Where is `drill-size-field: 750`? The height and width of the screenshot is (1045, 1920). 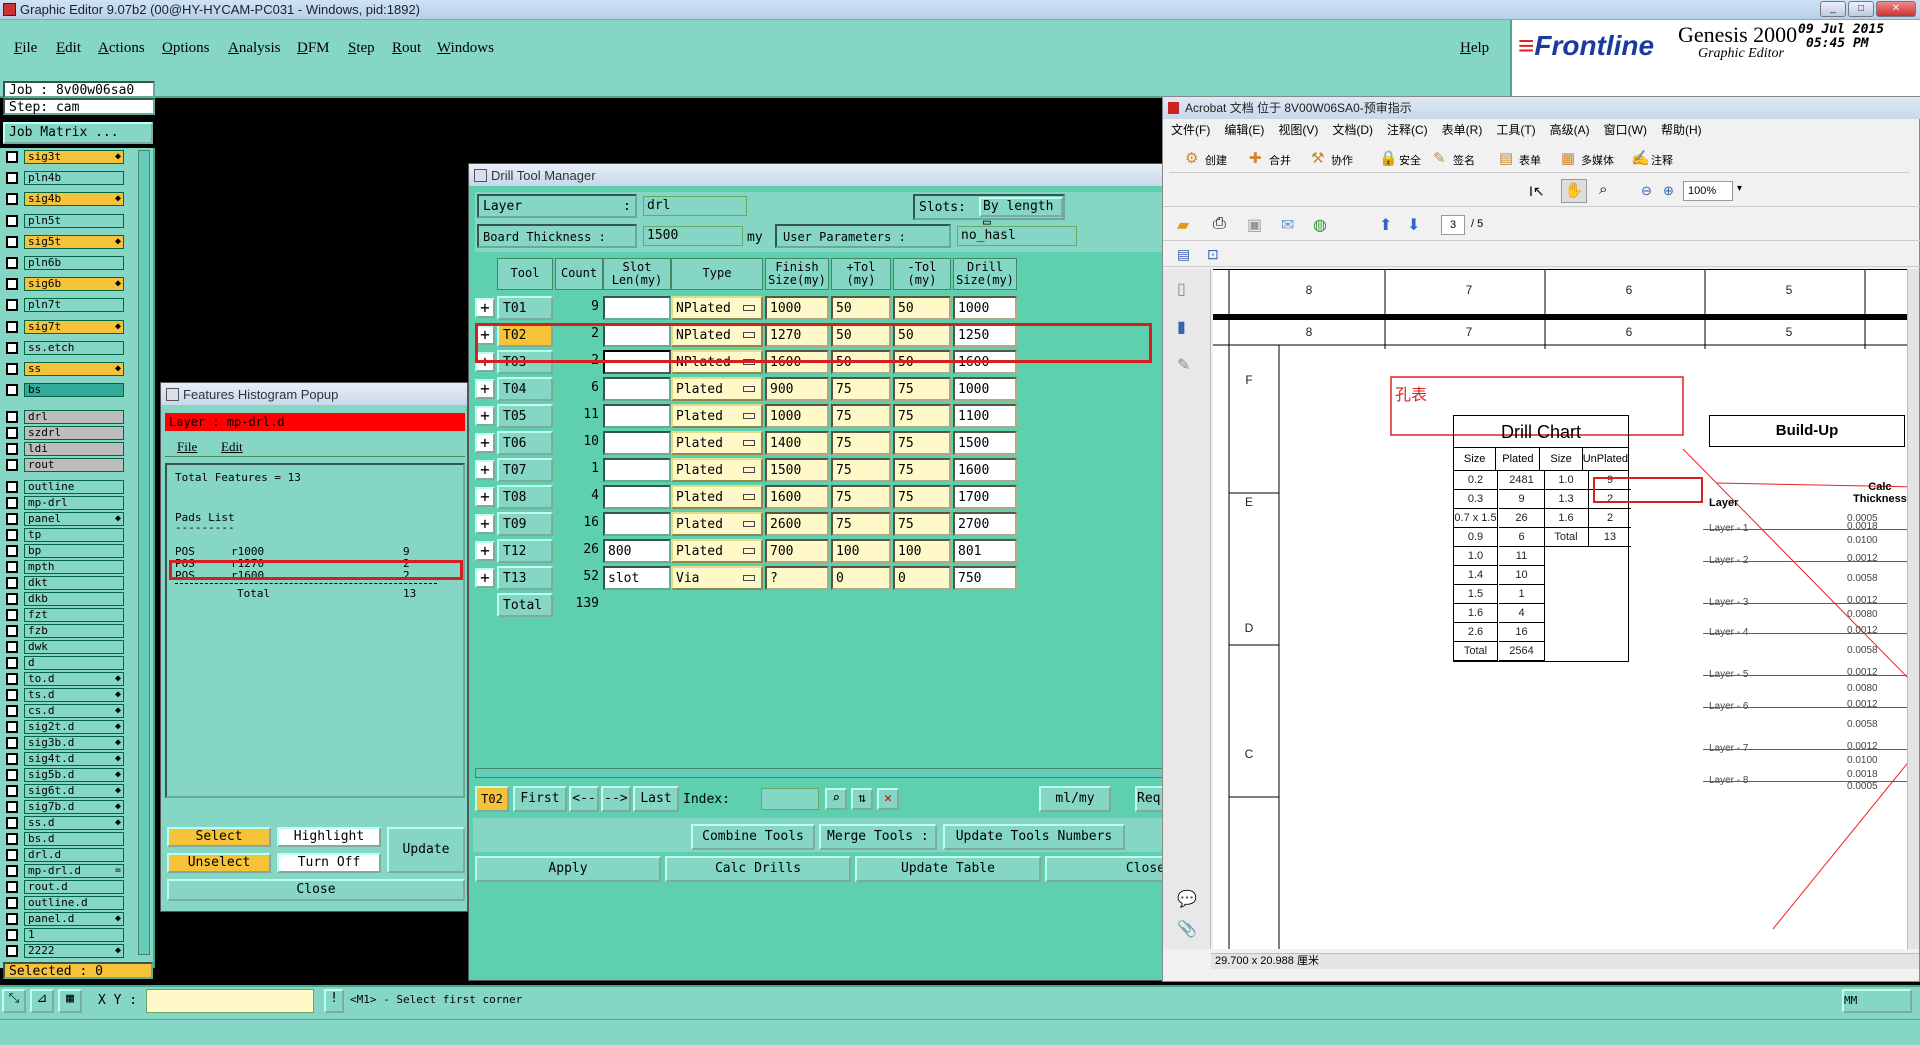 drill-size-field: 750 is located at coordinates (985, 578).